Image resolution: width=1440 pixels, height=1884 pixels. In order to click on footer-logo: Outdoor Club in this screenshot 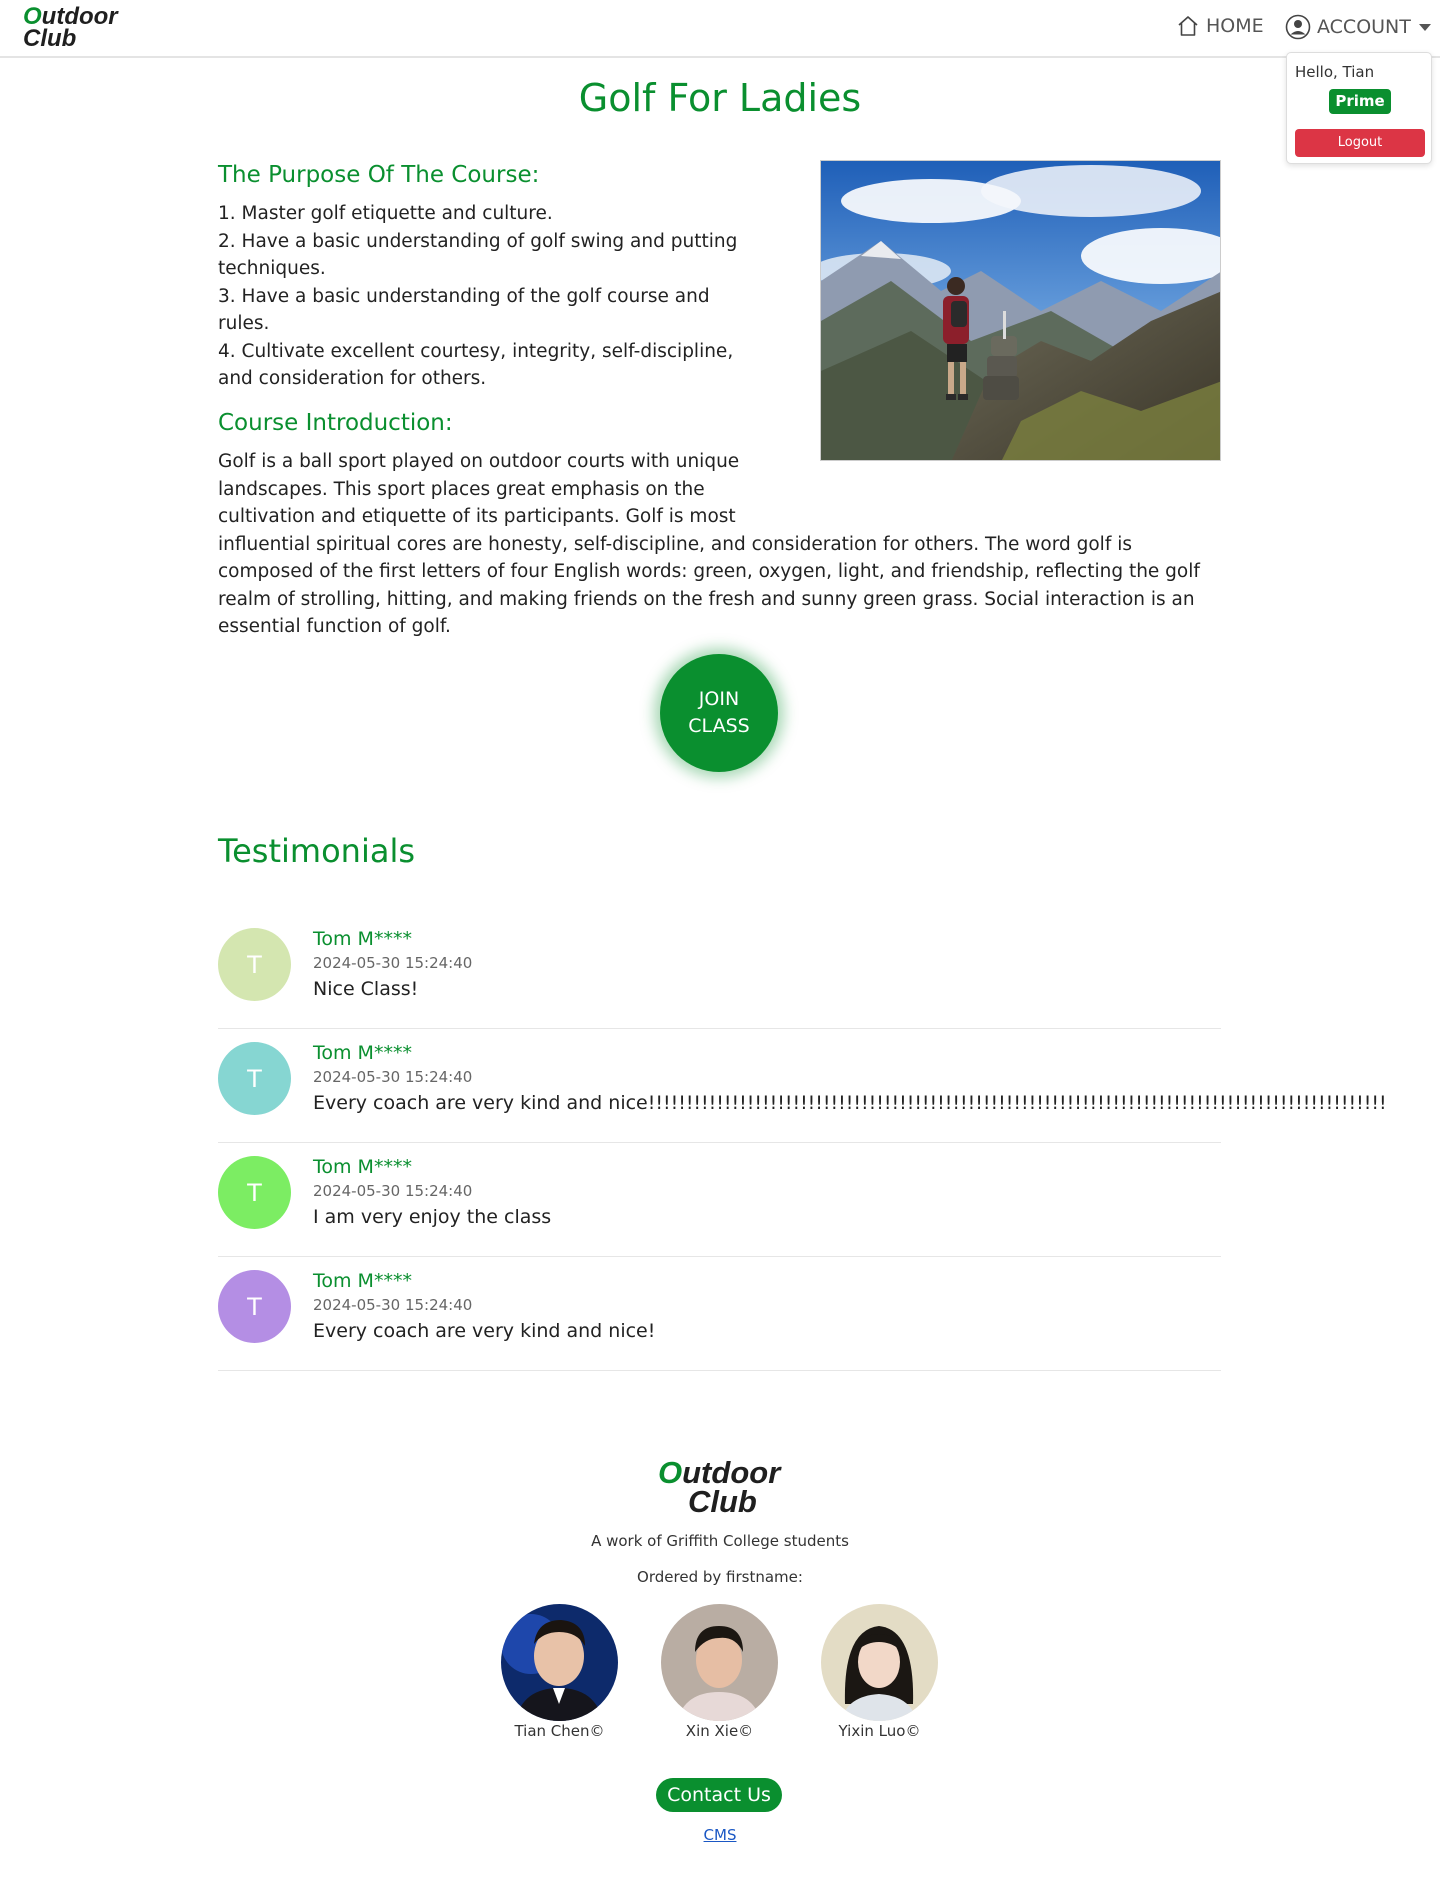, I will do `click(719, 1487)`.